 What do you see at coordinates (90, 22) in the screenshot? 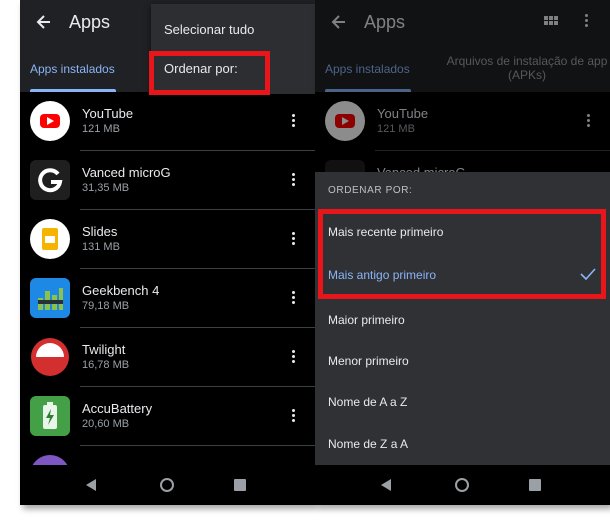
I see `page-title: Apps` at bounding box center [90, 22].